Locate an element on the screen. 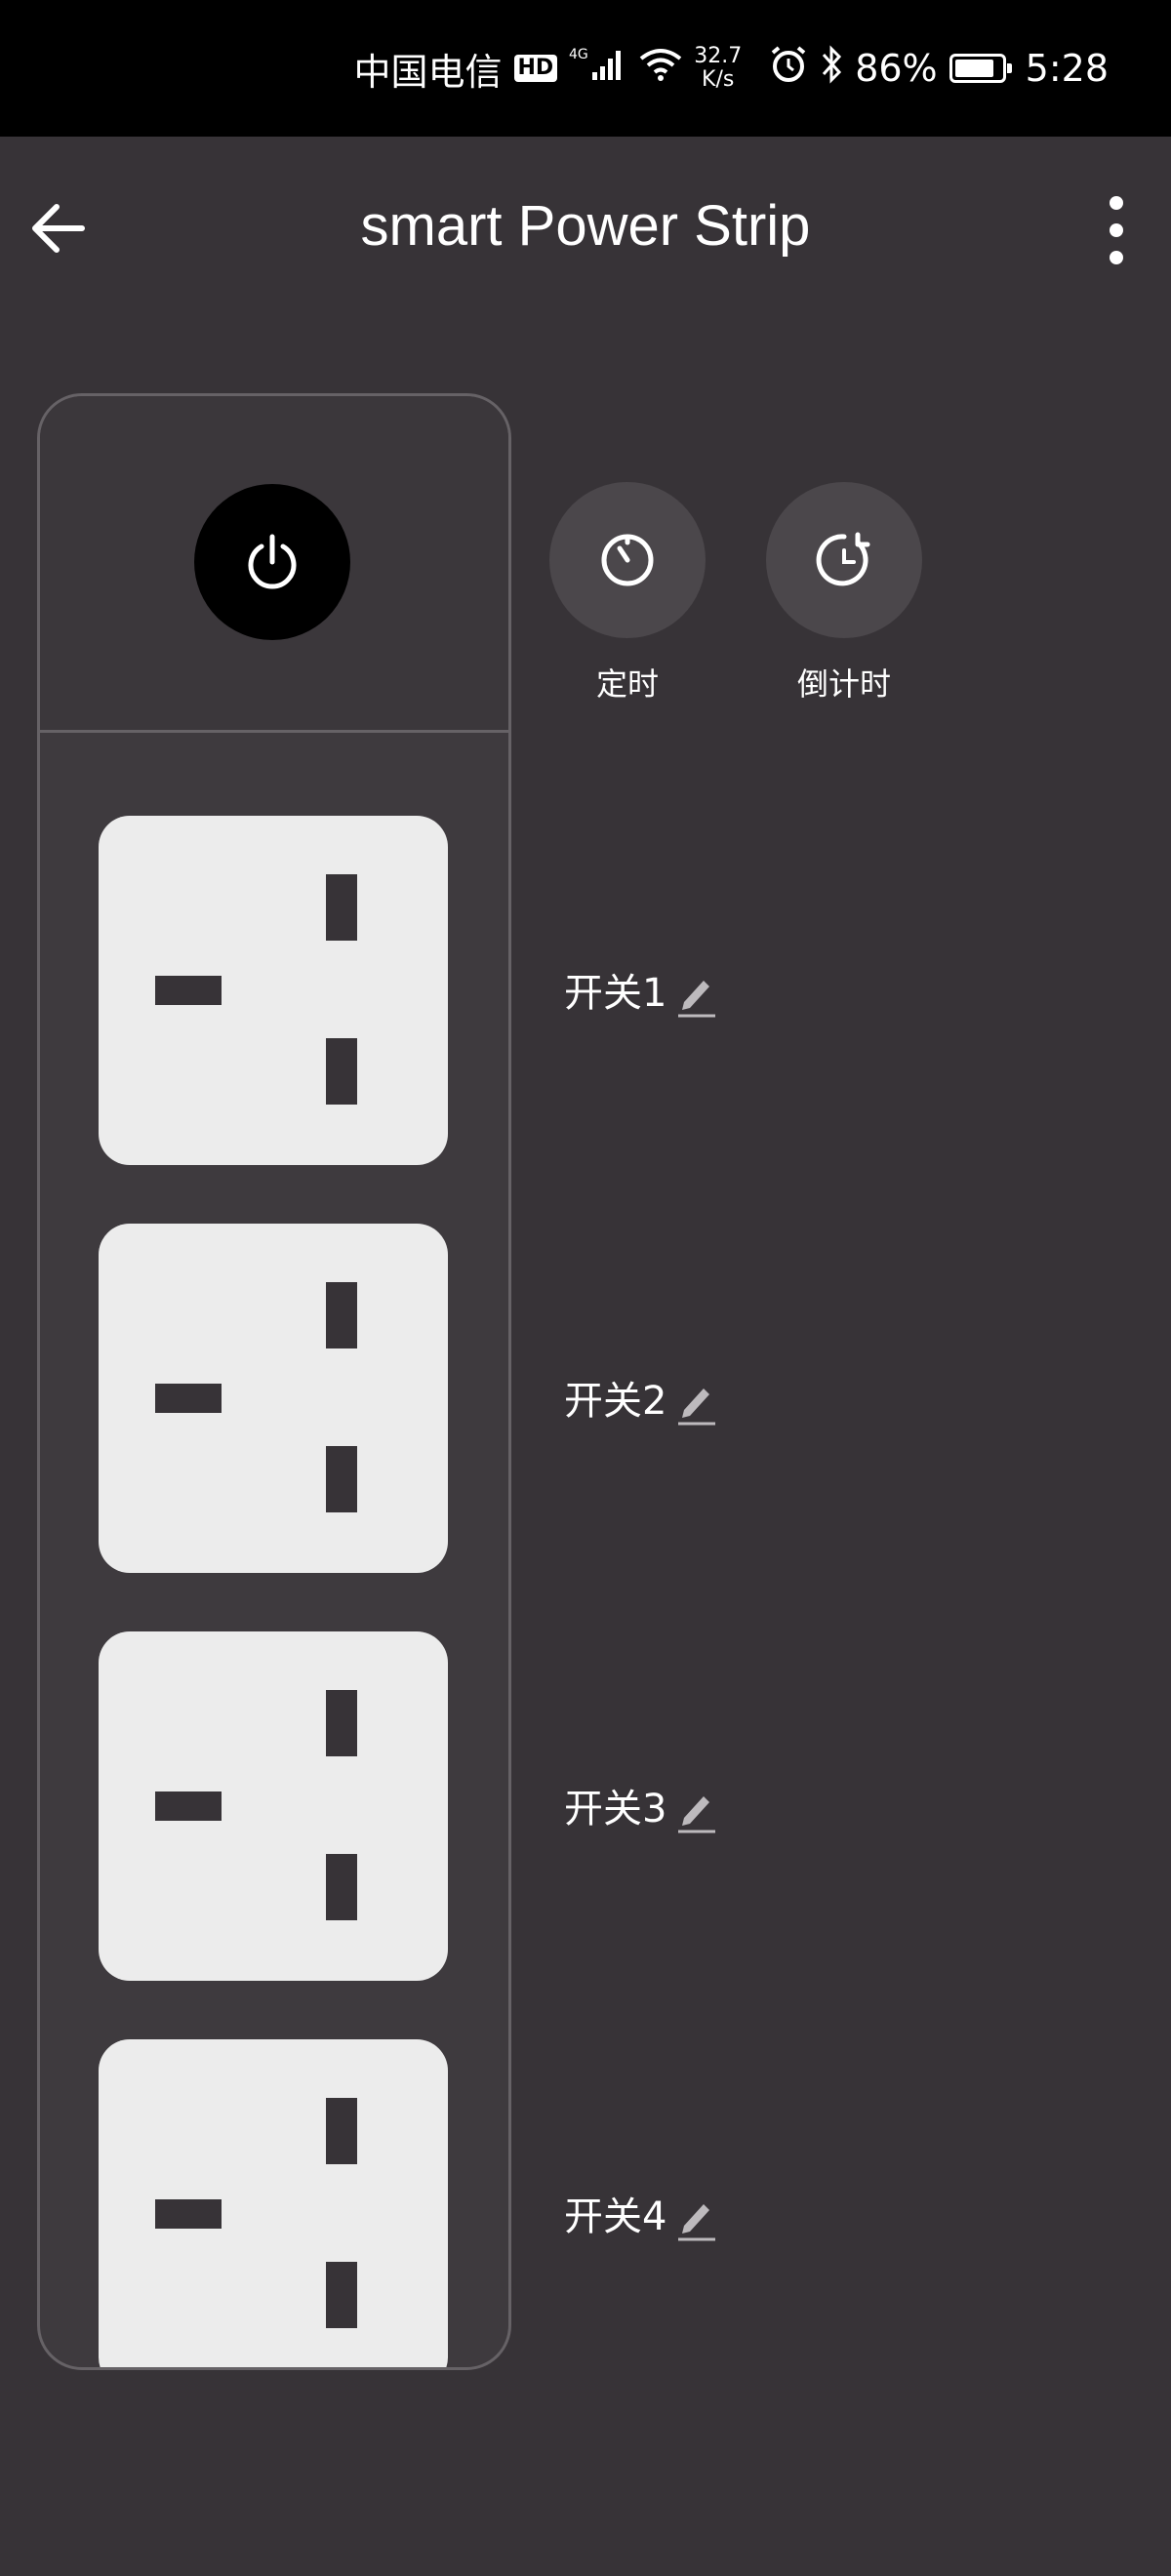  edit-switch-2-button is located at coordinates (696, 1403).